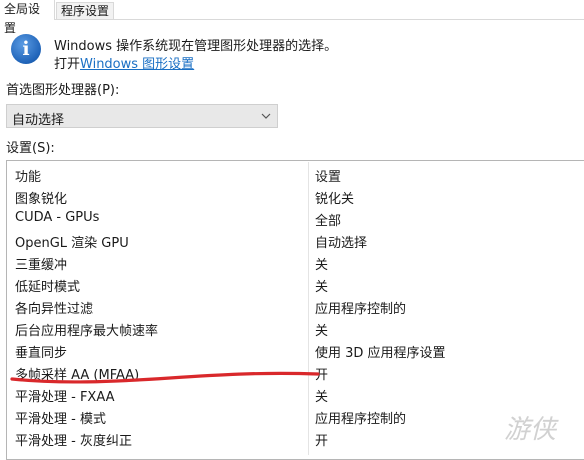 The height and width of the screenshot is (460, 584). Describe the element at coordinates (57, 217) in the screenshot. I see `feature-name: CUDA - GPUs` at that location.